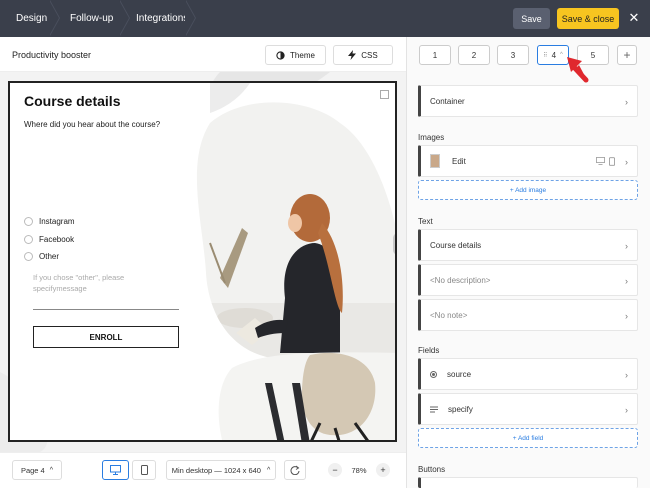 The width and height of the screenshot is (650, 488). Describe the element at coordinates (528, 409) in the screenshot. I see `field-item-specify: specify ›` at that location.